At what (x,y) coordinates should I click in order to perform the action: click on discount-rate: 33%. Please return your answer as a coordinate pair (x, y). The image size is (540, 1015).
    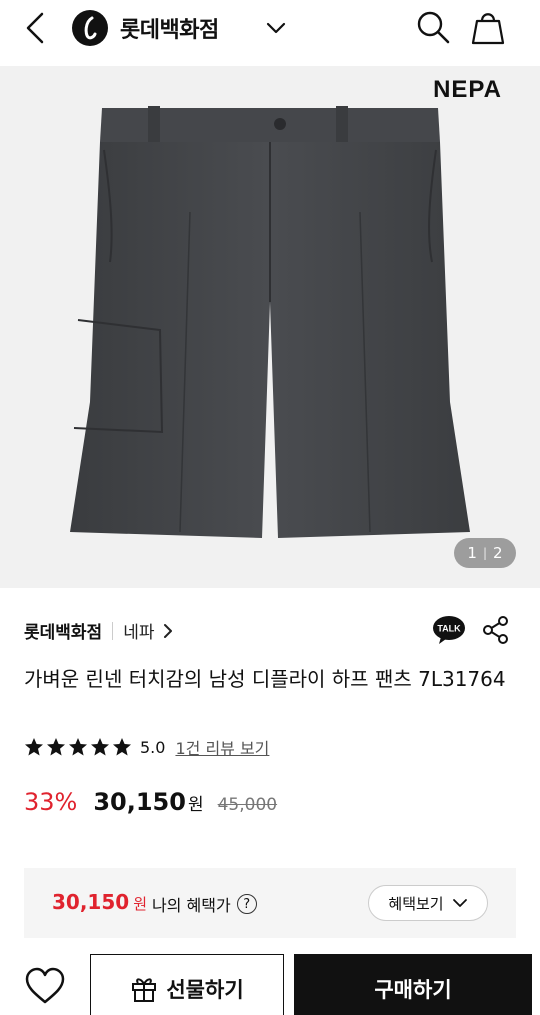
    Looking at the image, I should click on (51, 802).